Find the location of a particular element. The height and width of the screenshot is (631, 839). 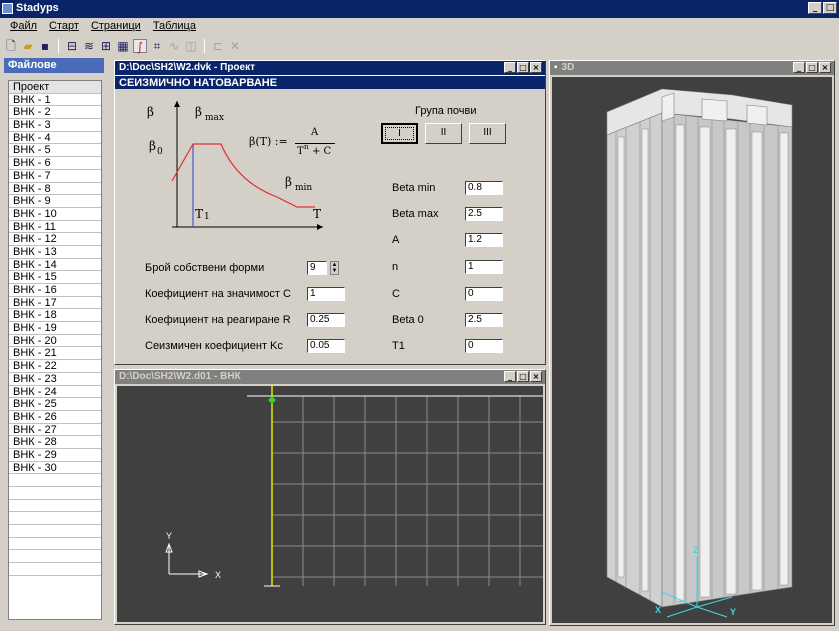

n-field: 1 is located at coordinates (484, 267).